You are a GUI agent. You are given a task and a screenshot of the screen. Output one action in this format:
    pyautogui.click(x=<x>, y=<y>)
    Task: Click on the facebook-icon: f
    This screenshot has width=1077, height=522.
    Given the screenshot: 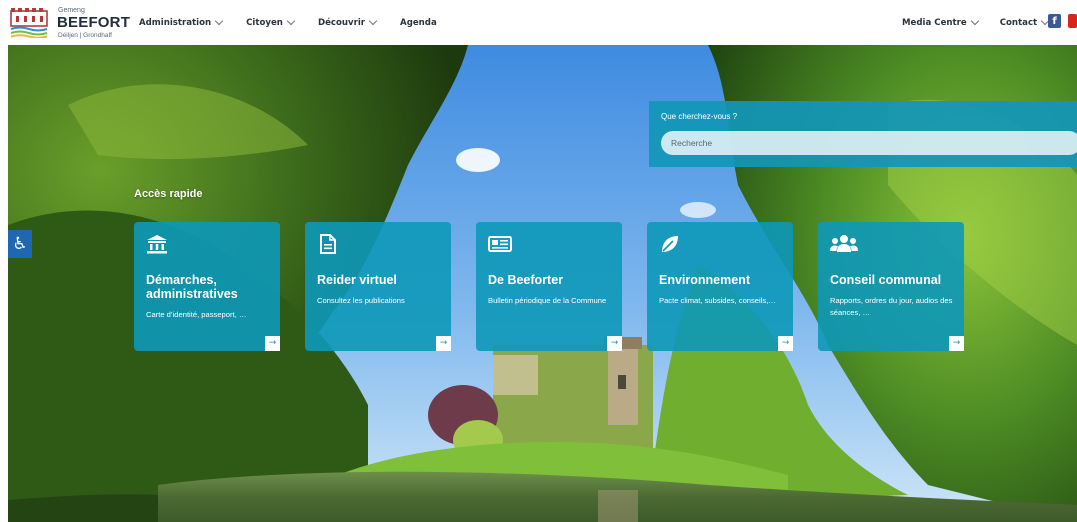 What is the action you would take?
    pyautogui.click(x=1054, y=21)
    